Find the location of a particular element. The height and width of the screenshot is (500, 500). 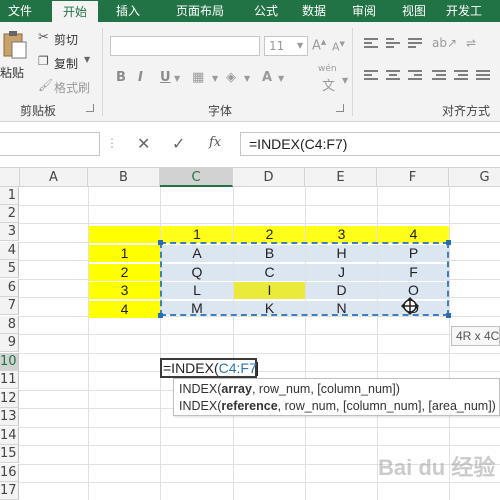

table-row-header: 4 is located at coordinates (124, 309).